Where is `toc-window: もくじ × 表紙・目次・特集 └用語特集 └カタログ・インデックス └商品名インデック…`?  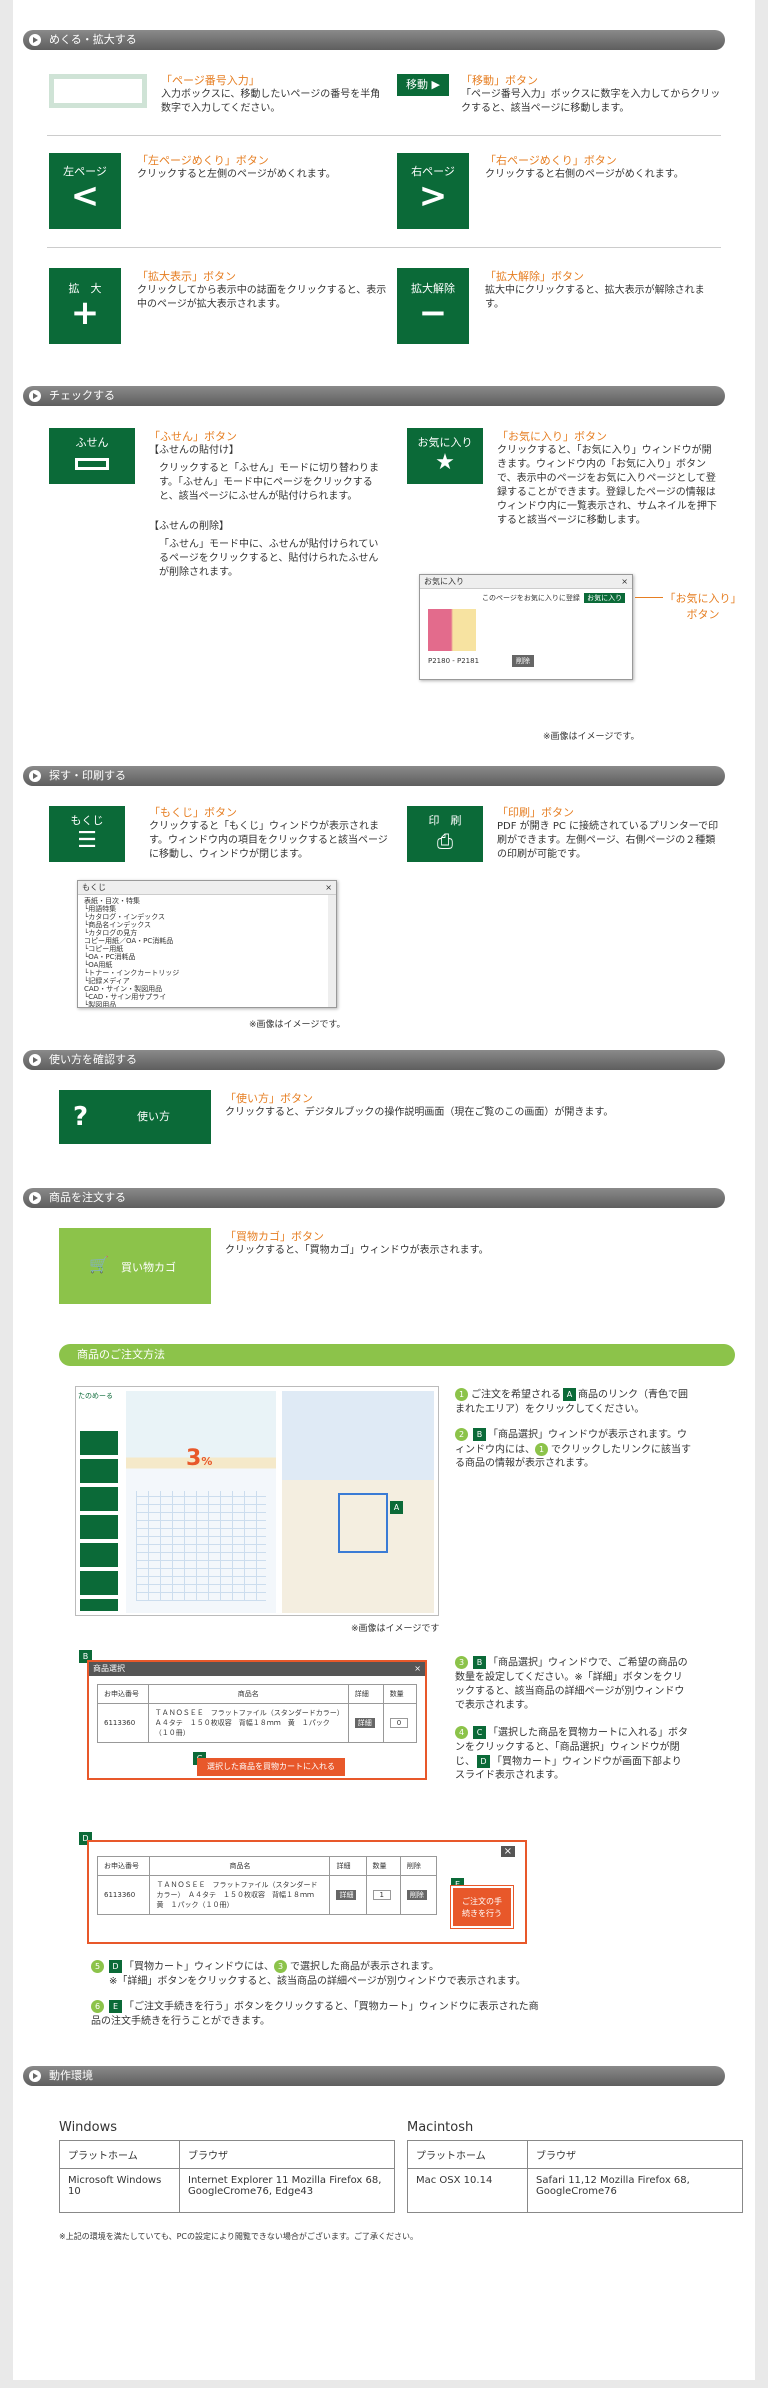 toc-window: もくじ × 表紙・目次・特集 └用語特集 └カタログ・インデックス └商品名インデック… is located at coordinates (207, 944).